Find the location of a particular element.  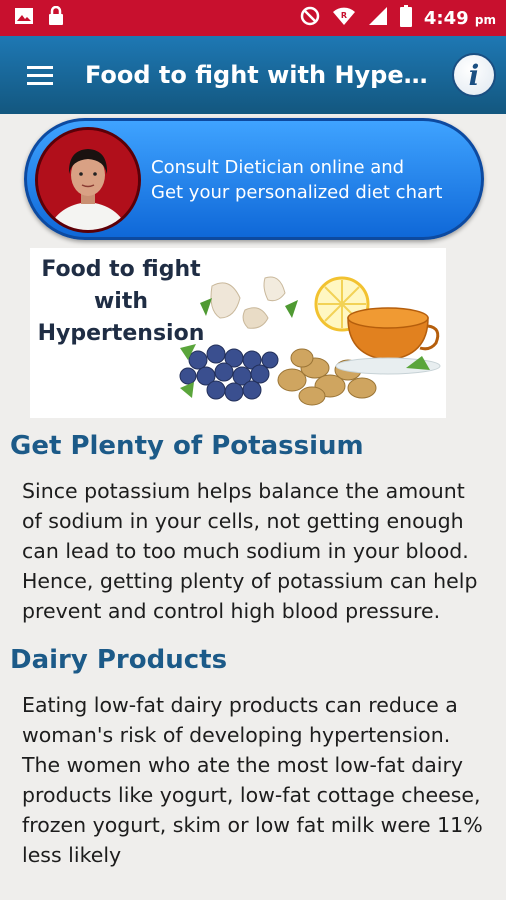

potatoes-icon is located at coordinates (327, 377).